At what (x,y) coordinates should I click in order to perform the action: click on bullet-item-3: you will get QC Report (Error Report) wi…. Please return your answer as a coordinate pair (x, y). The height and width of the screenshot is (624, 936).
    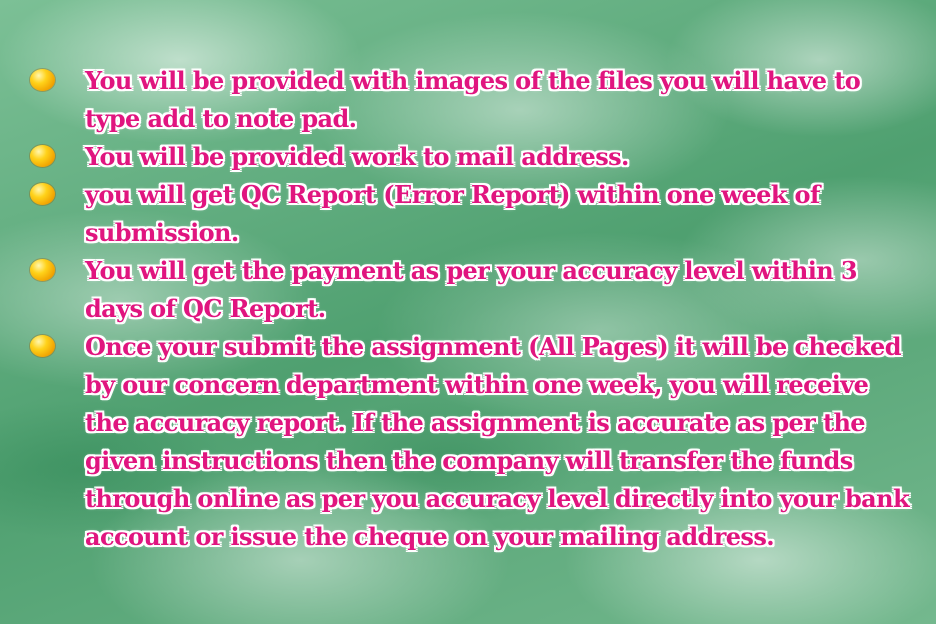
    Looking at the image, I should click on (472, 214).